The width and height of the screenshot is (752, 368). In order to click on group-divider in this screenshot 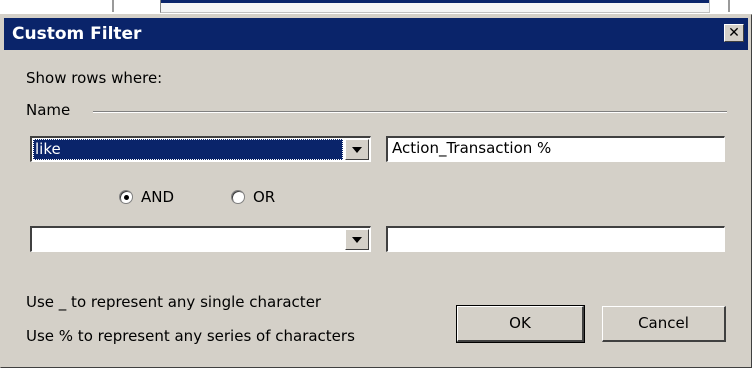, I will do `click(410, 112)`.